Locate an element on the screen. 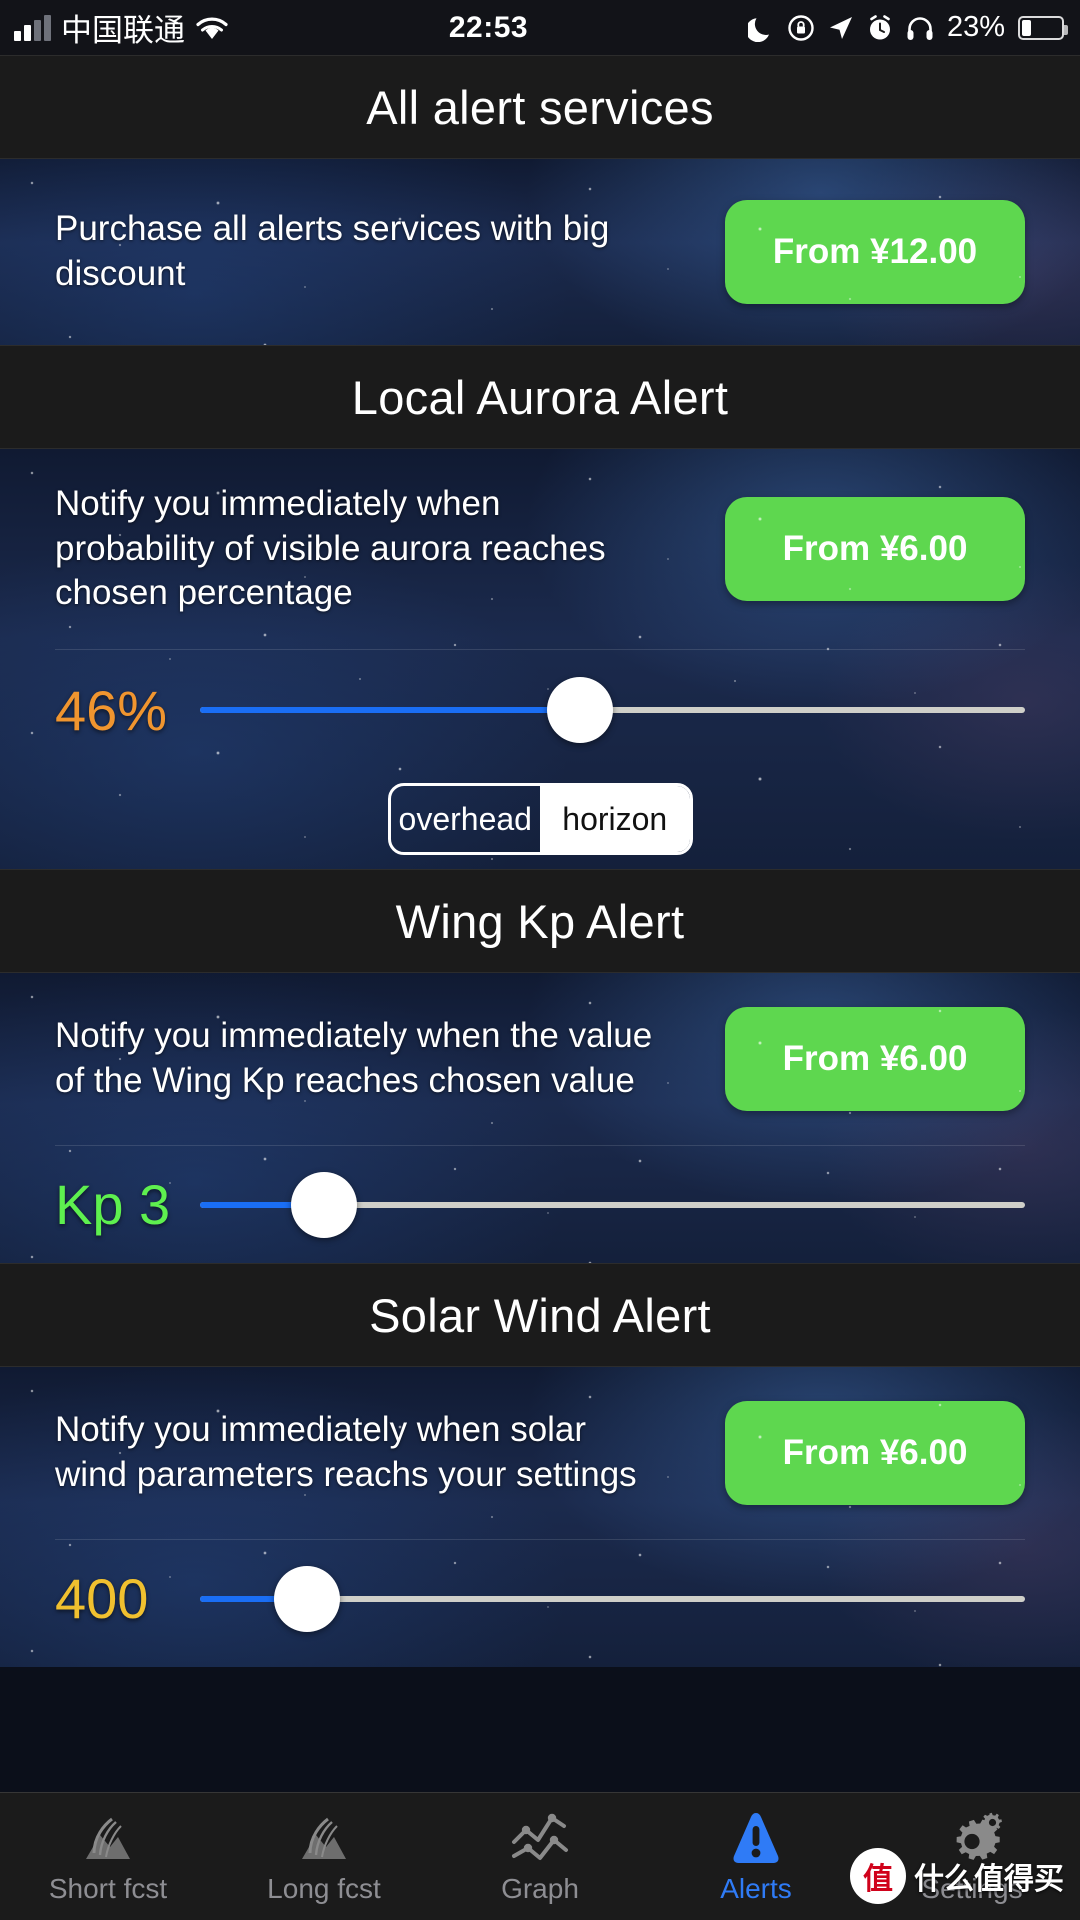  status-bar: 中国联通 22:53 23% is located at coordinates (540, 27).